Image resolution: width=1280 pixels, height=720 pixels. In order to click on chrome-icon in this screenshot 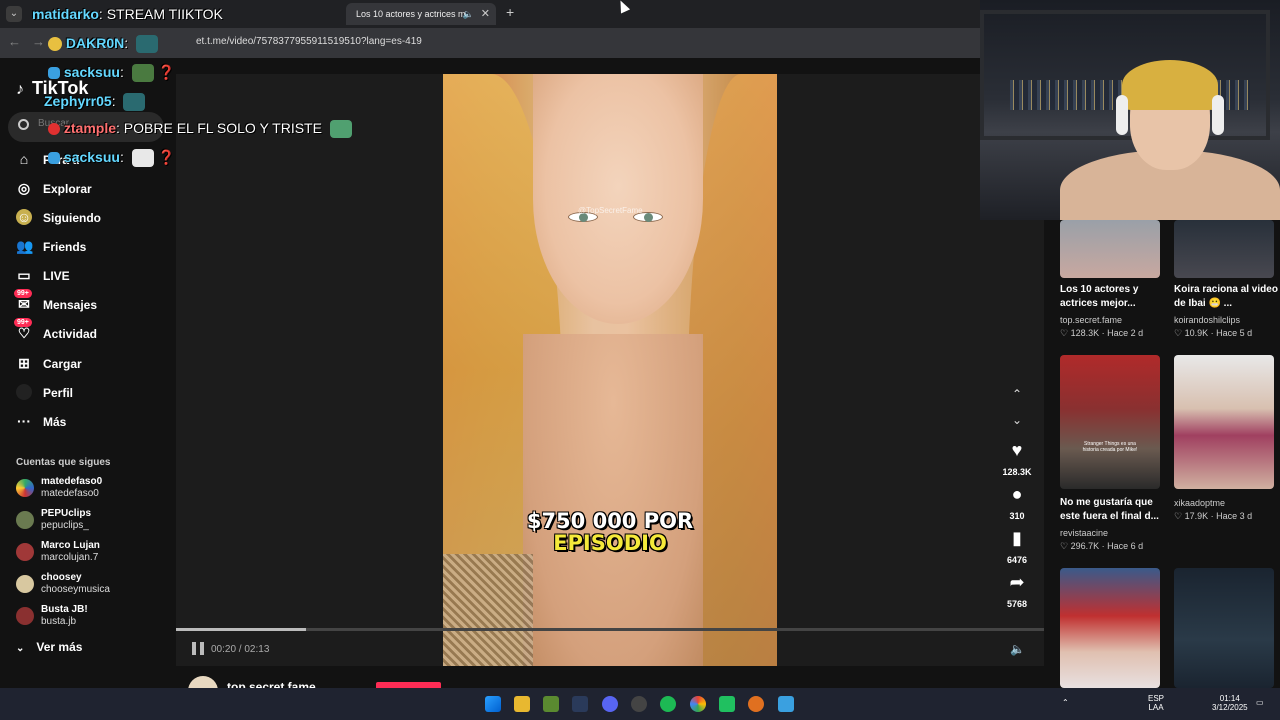, I will do `click(698, 704)`.